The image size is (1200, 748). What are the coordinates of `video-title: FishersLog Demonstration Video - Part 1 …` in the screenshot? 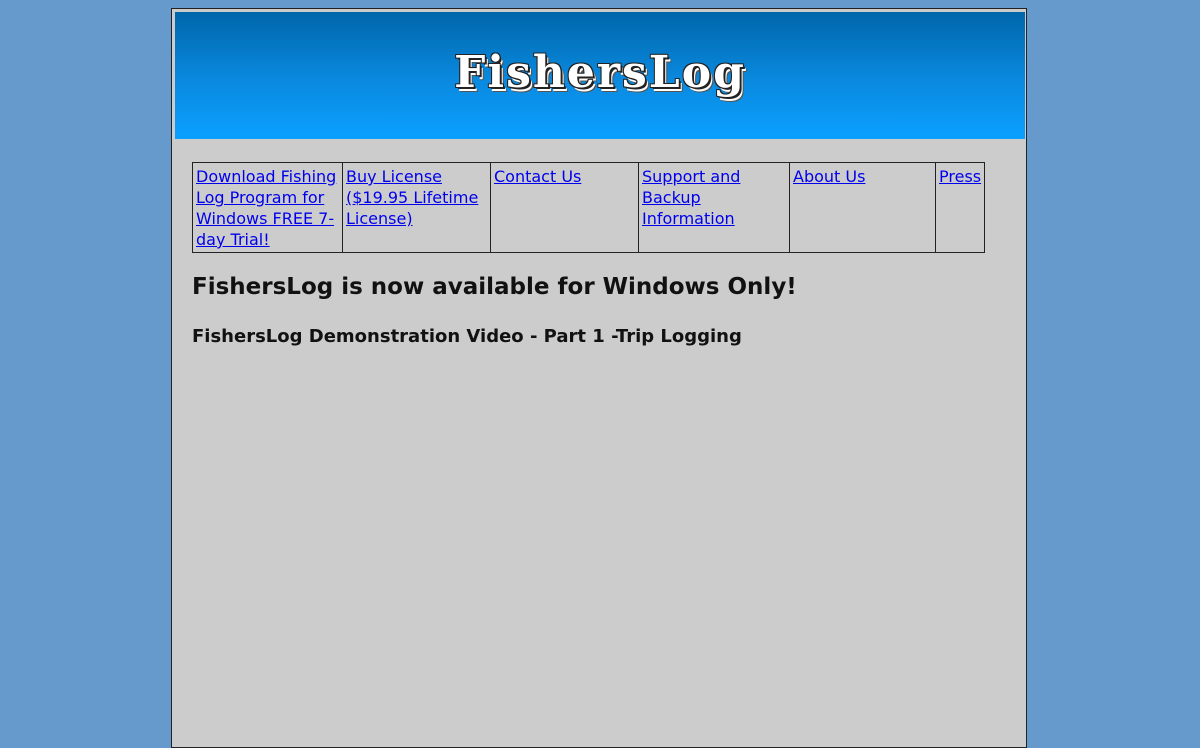 It's located at (467, 336).